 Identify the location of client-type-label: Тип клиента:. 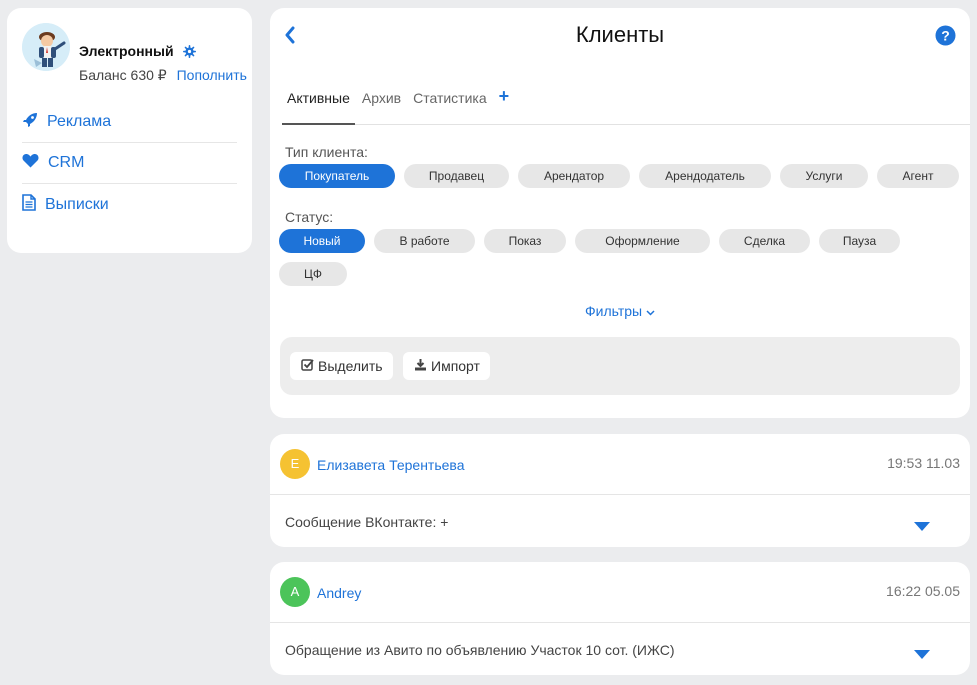
(326, 152).